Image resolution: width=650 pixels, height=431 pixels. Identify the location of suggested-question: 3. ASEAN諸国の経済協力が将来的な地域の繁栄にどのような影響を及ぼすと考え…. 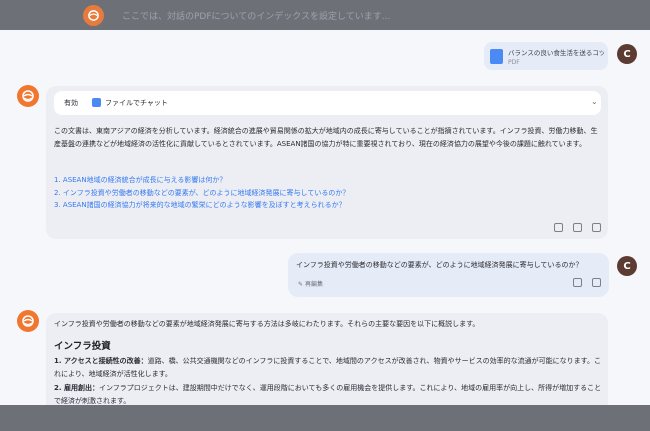
(201, 205).